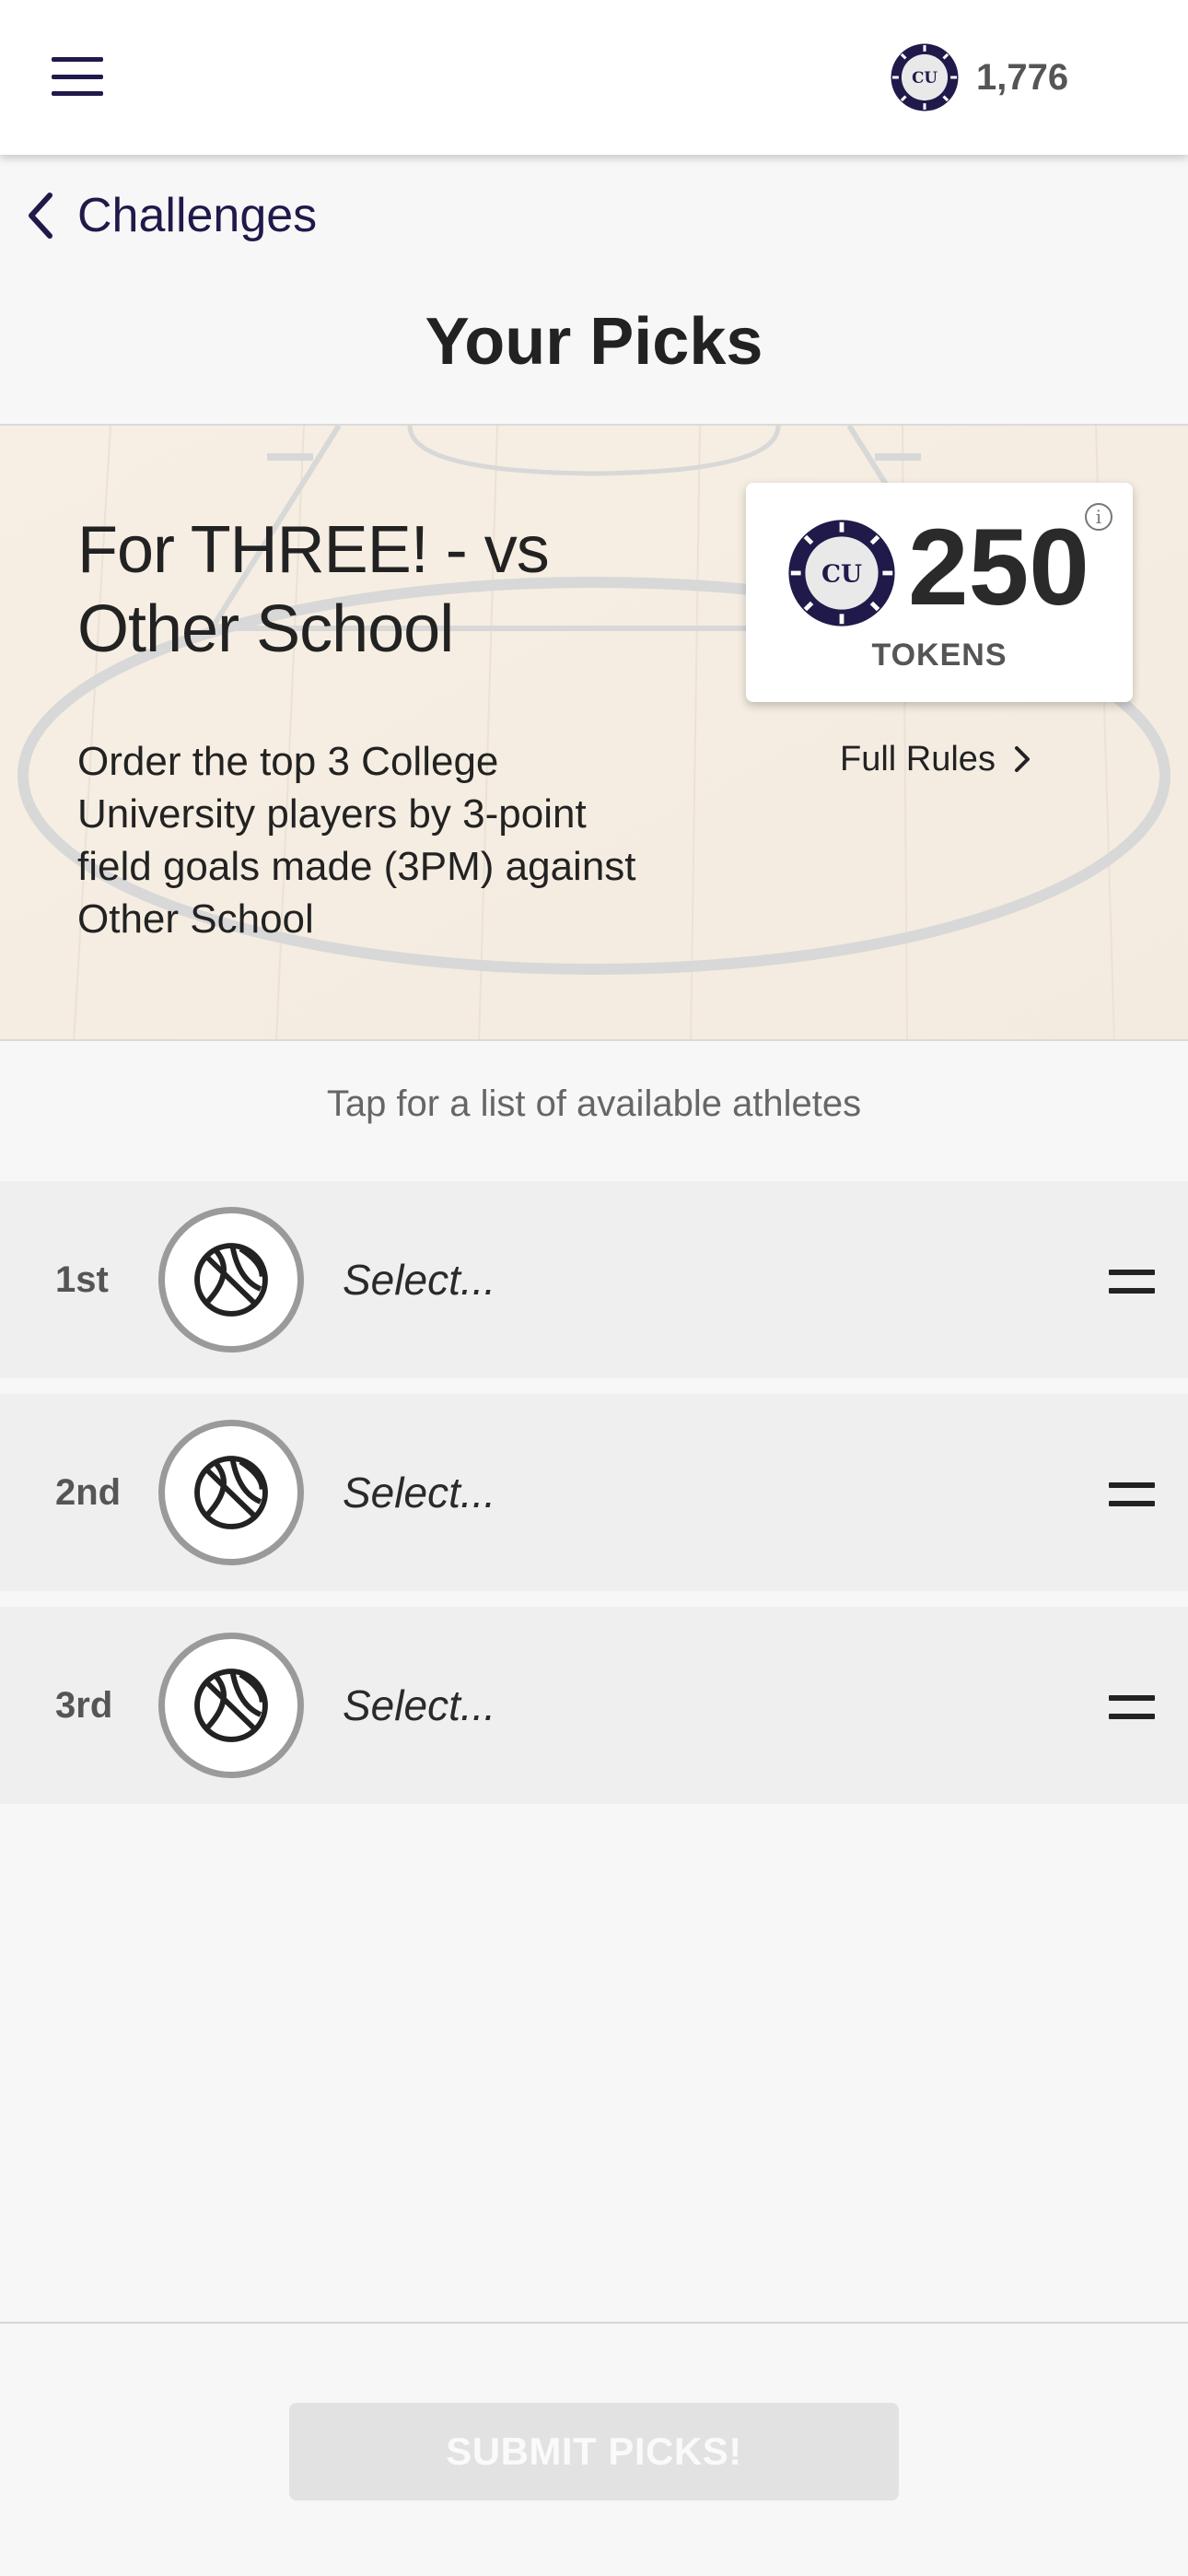 This screenshot has height=2576, width=1188. Describe the element at coordinates (594, 2451) in the screenshot. I see `submit-picks-button: SUBMIT PICKS!` at that location.